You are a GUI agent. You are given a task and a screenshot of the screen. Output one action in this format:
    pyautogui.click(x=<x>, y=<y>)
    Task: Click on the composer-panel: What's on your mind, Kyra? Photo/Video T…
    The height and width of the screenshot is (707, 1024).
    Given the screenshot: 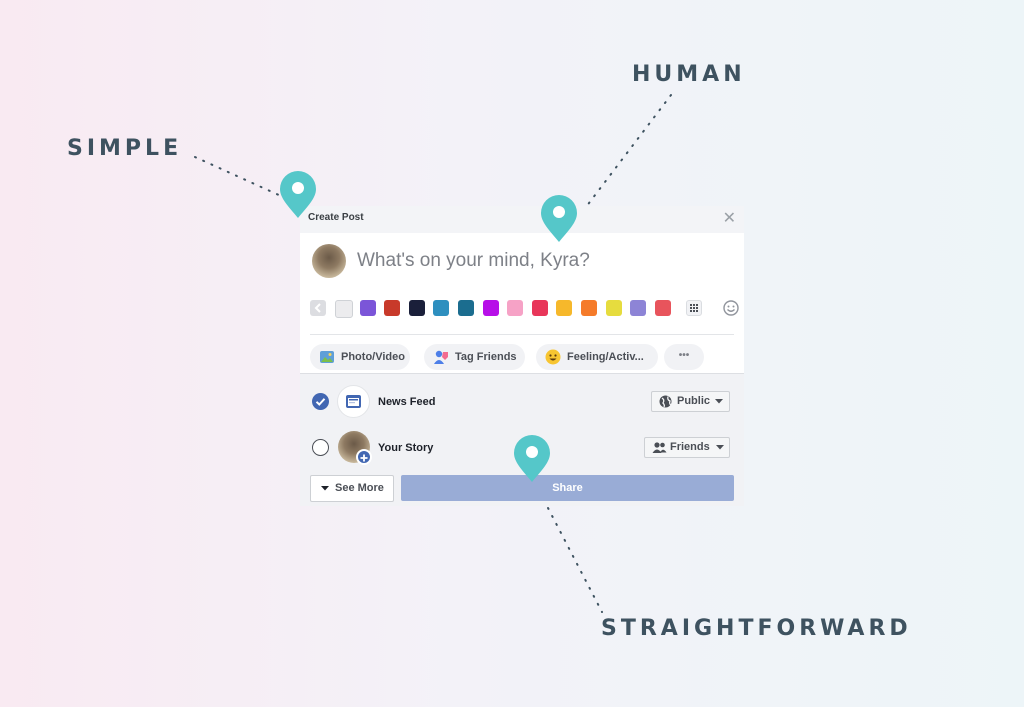 What is the action you would take?
    pyautogui.click(x=522, y=303)
    